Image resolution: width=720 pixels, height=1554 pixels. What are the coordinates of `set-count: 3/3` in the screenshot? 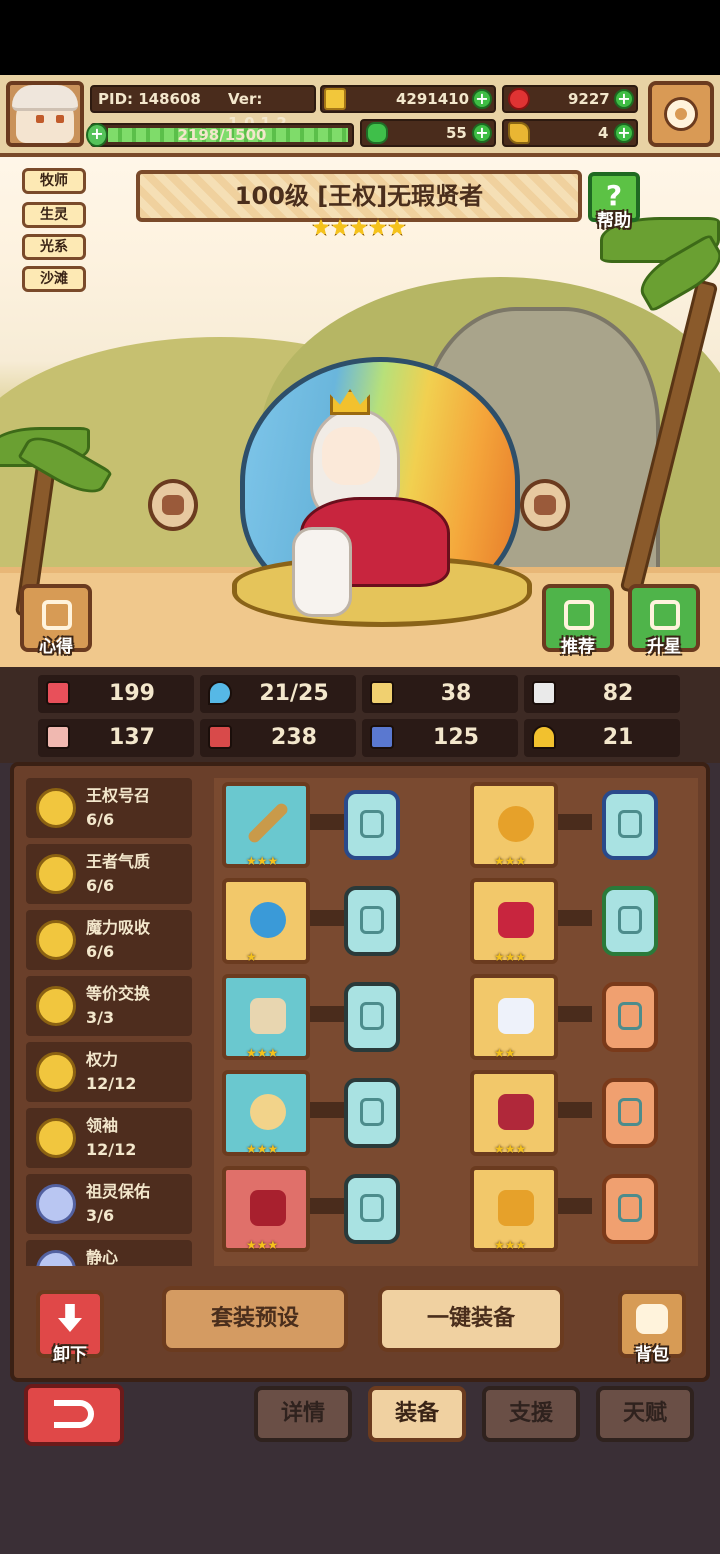 It's located at (100, 1017).